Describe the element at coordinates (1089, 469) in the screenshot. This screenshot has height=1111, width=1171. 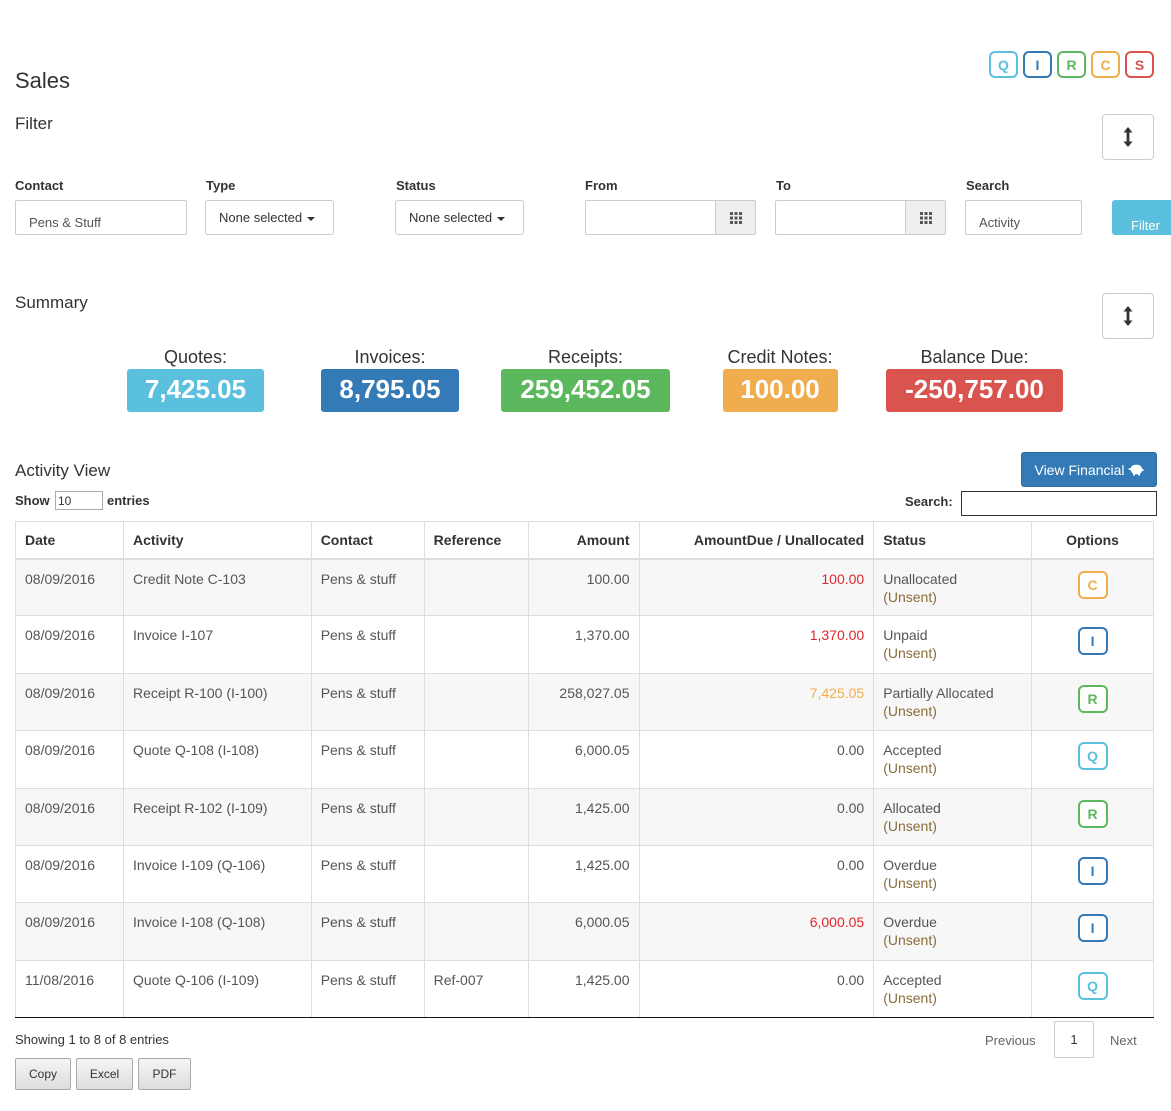
I see `view-financial-button: View Financial` at that location.